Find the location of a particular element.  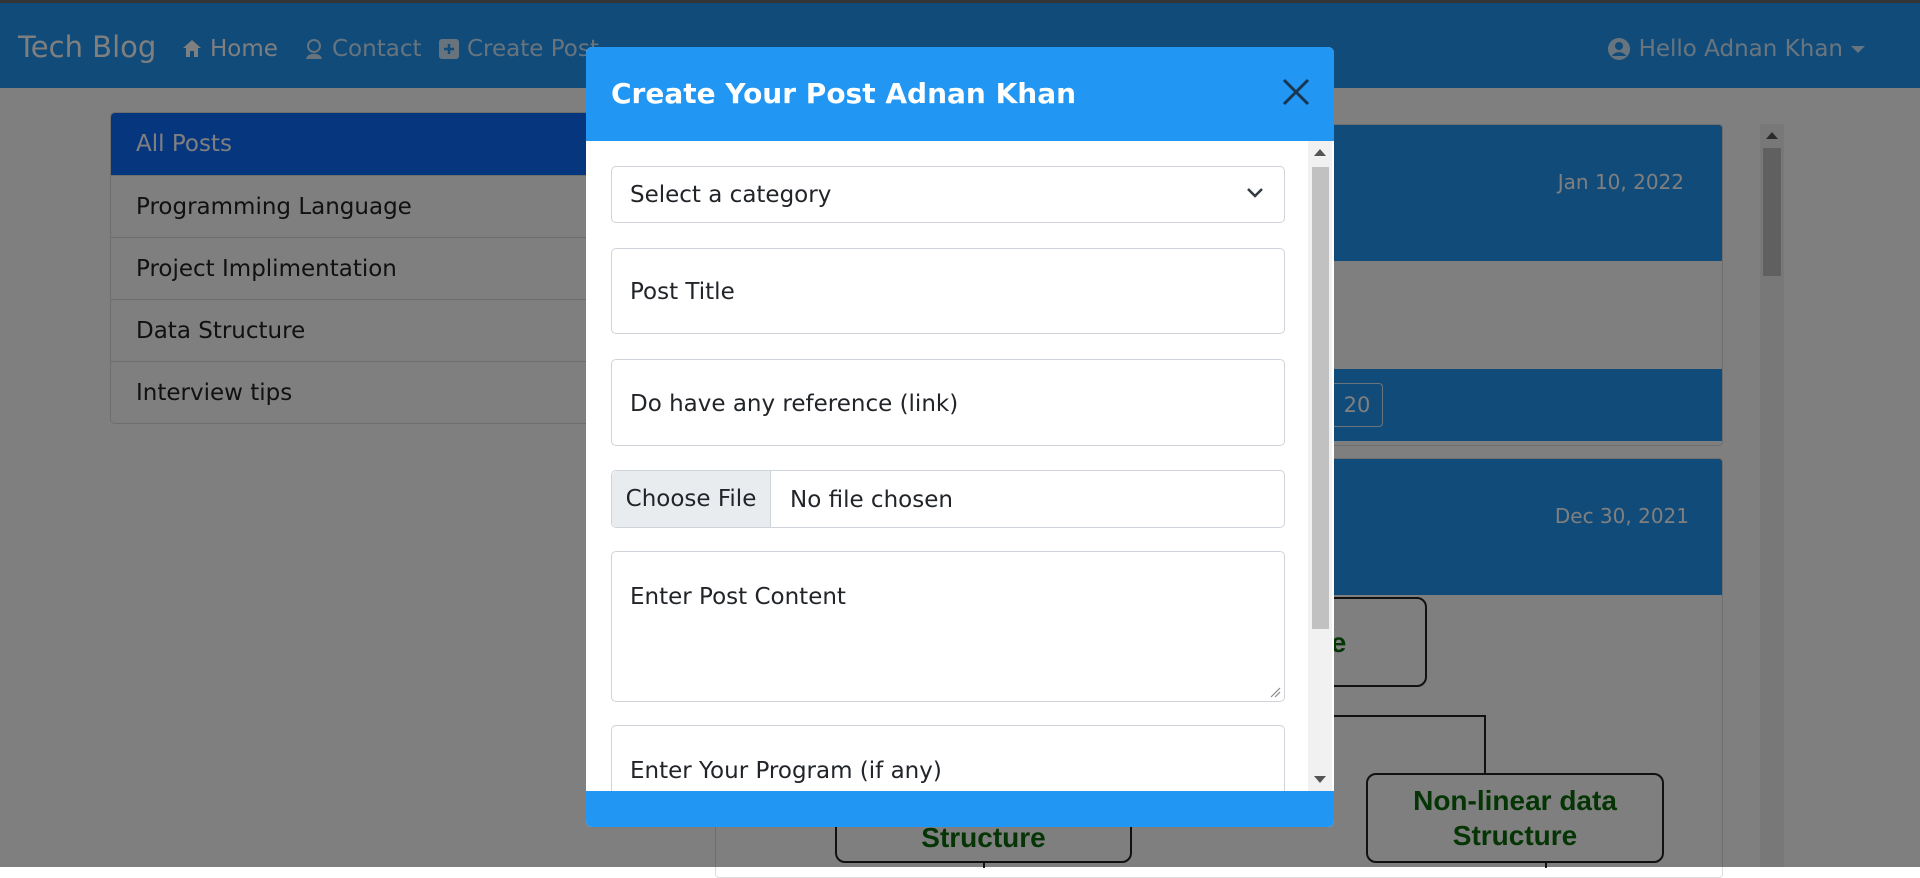

file-status-text: No file chosen is located at coordinates (871, 500).